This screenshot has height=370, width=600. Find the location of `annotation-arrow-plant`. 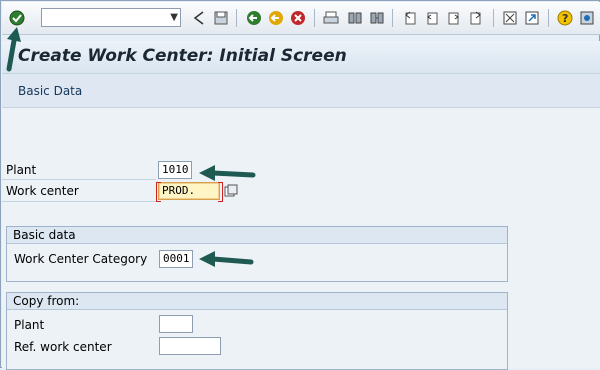

annotation-arrow-plant is located at coordinates (227, 173).